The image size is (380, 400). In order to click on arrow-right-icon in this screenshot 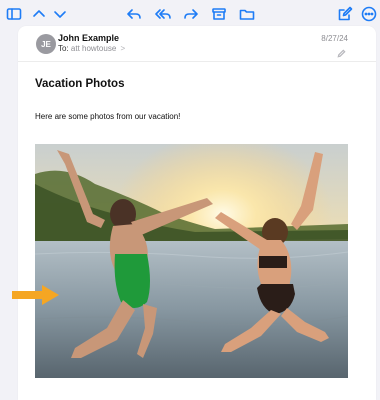, I will do `click(36, 295)`.